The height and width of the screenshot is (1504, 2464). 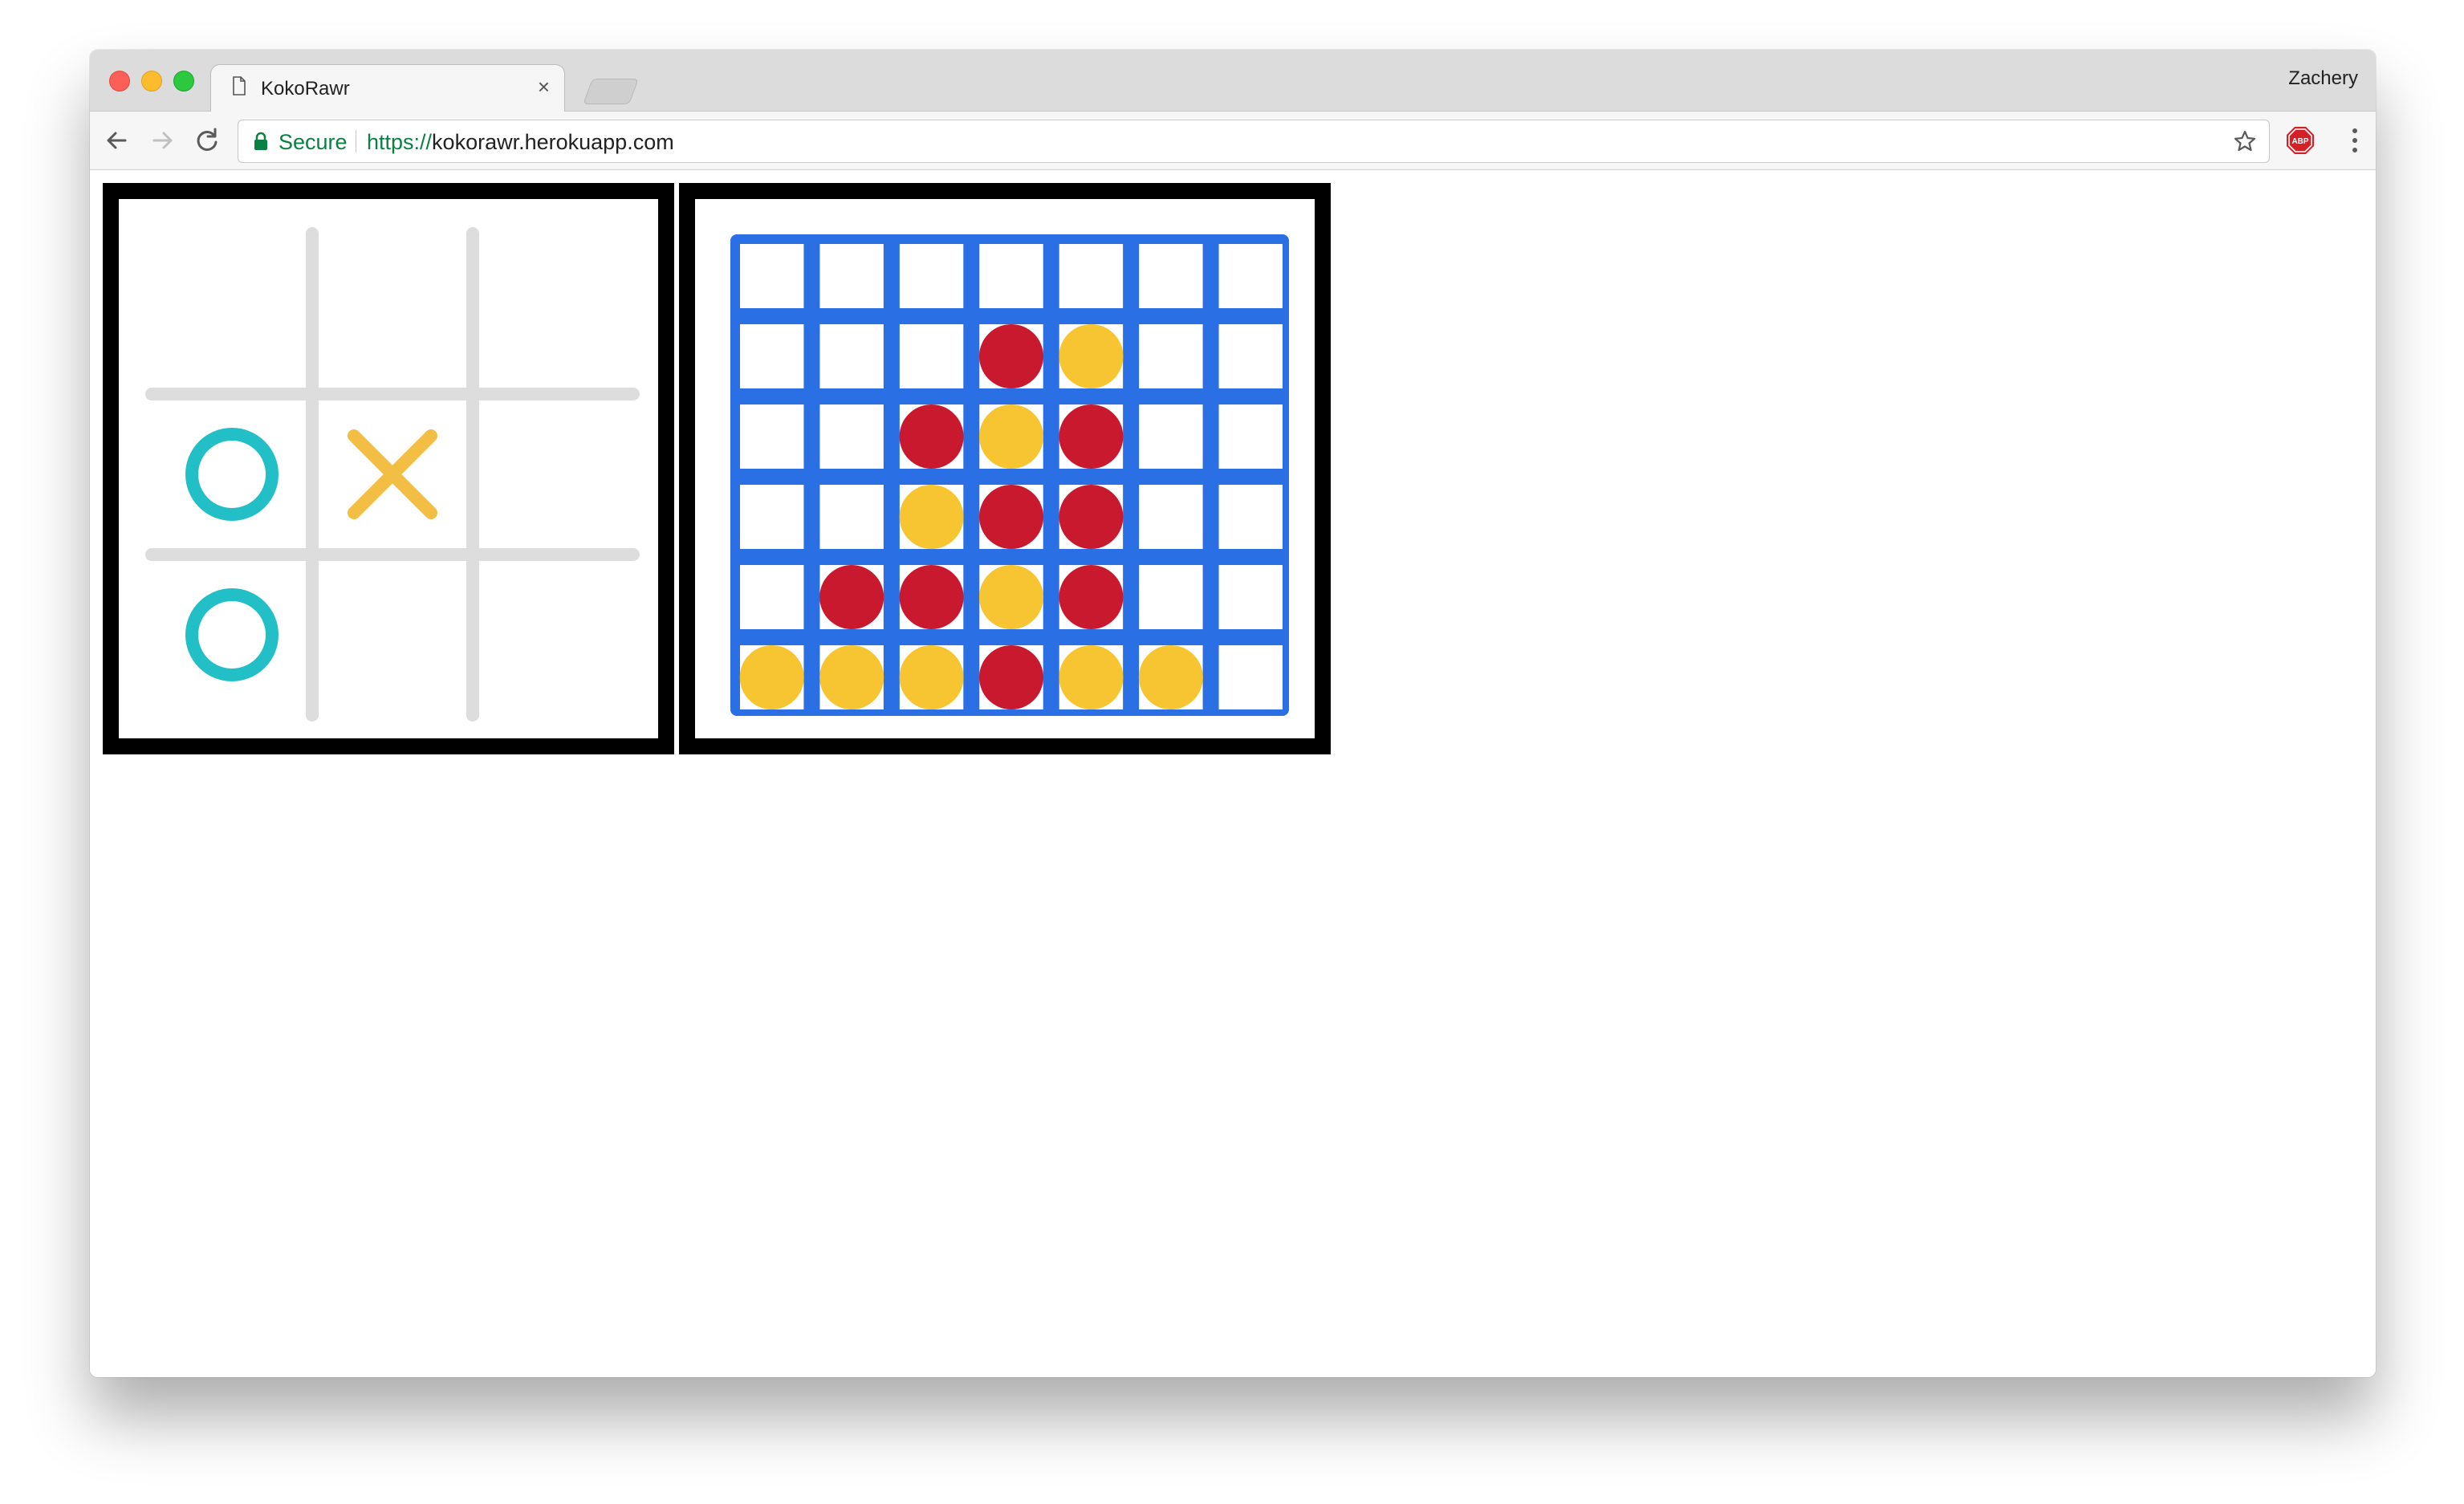 I want to click on url-scheme: https://, so click(x=400, y=142).